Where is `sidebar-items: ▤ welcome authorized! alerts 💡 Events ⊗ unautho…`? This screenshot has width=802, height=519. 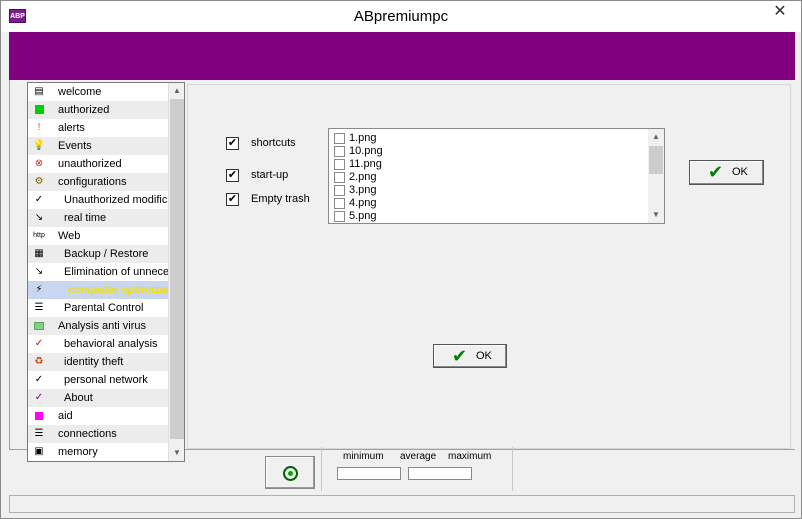 sidebar-items: ▤ welcome authorized! alerts 💡 Events ⊗ unautho… is located at coordinates (98, 272).